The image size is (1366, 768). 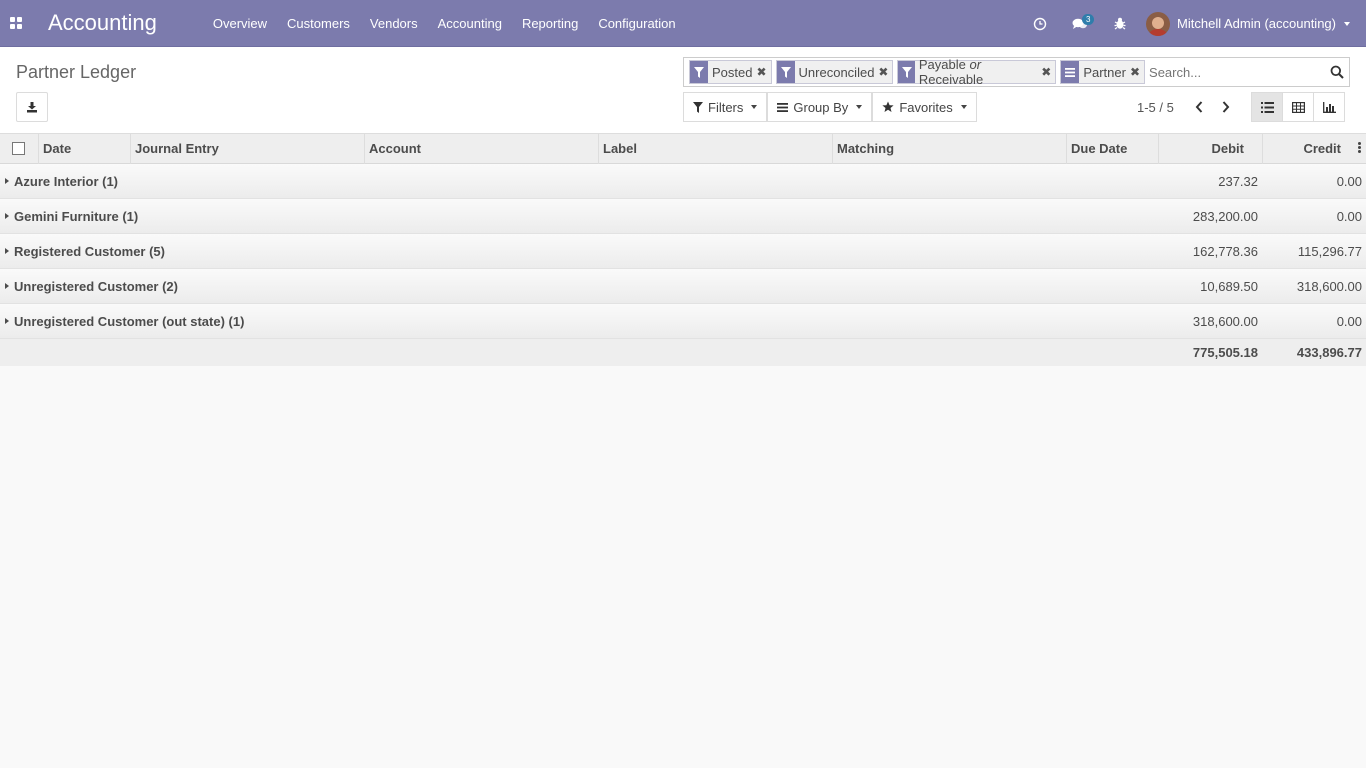 I want to click on download-xlsx-button, so click(x=32, y=107).